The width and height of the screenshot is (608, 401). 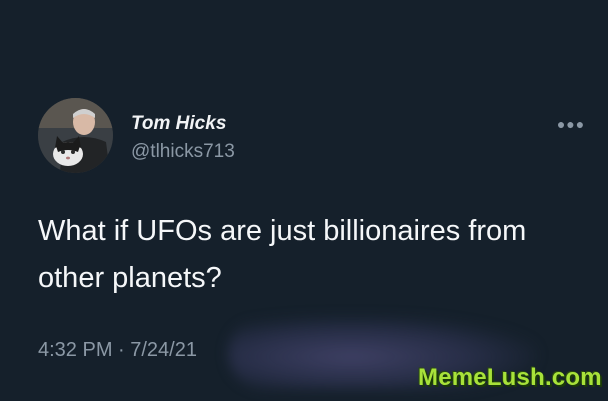 I want to click on avatar, so click(x=75, y=135).